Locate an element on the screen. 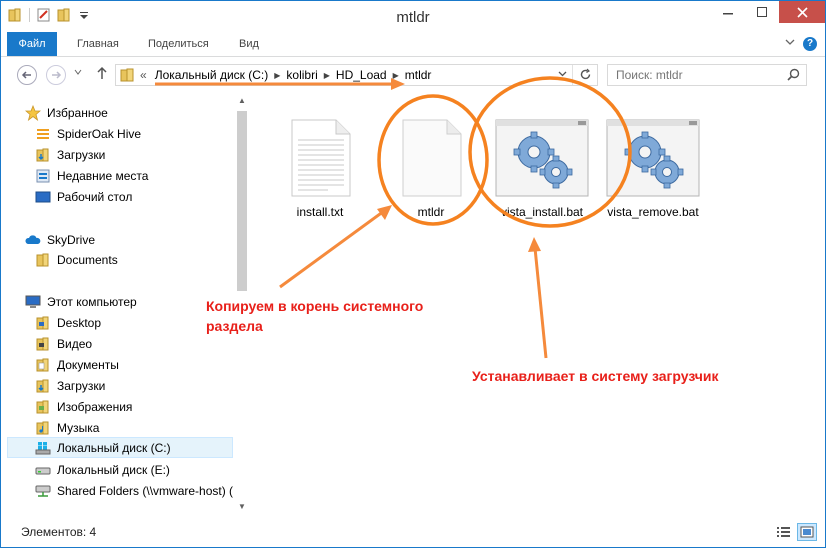 The width and height of the screenshot is (826, 548). file-item: install.txt is located at coordinates (320, 160).